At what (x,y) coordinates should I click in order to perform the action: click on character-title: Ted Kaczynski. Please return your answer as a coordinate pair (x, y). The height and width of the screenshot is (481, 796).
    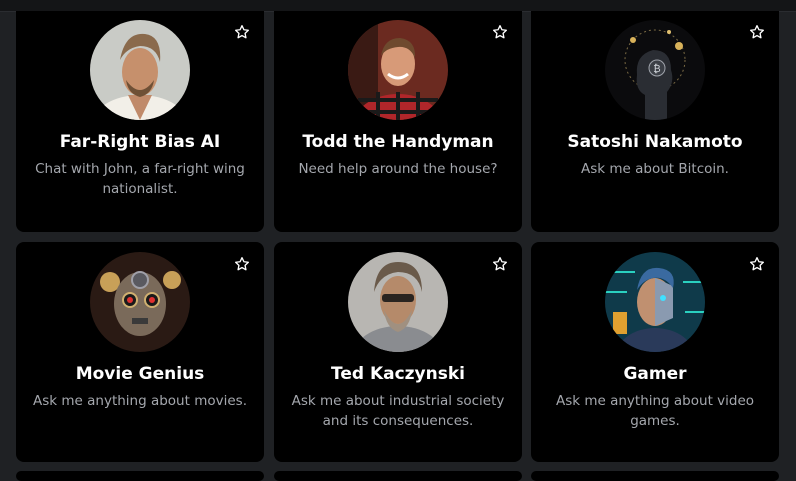
    Looking at the image, I should click on (397, 374).